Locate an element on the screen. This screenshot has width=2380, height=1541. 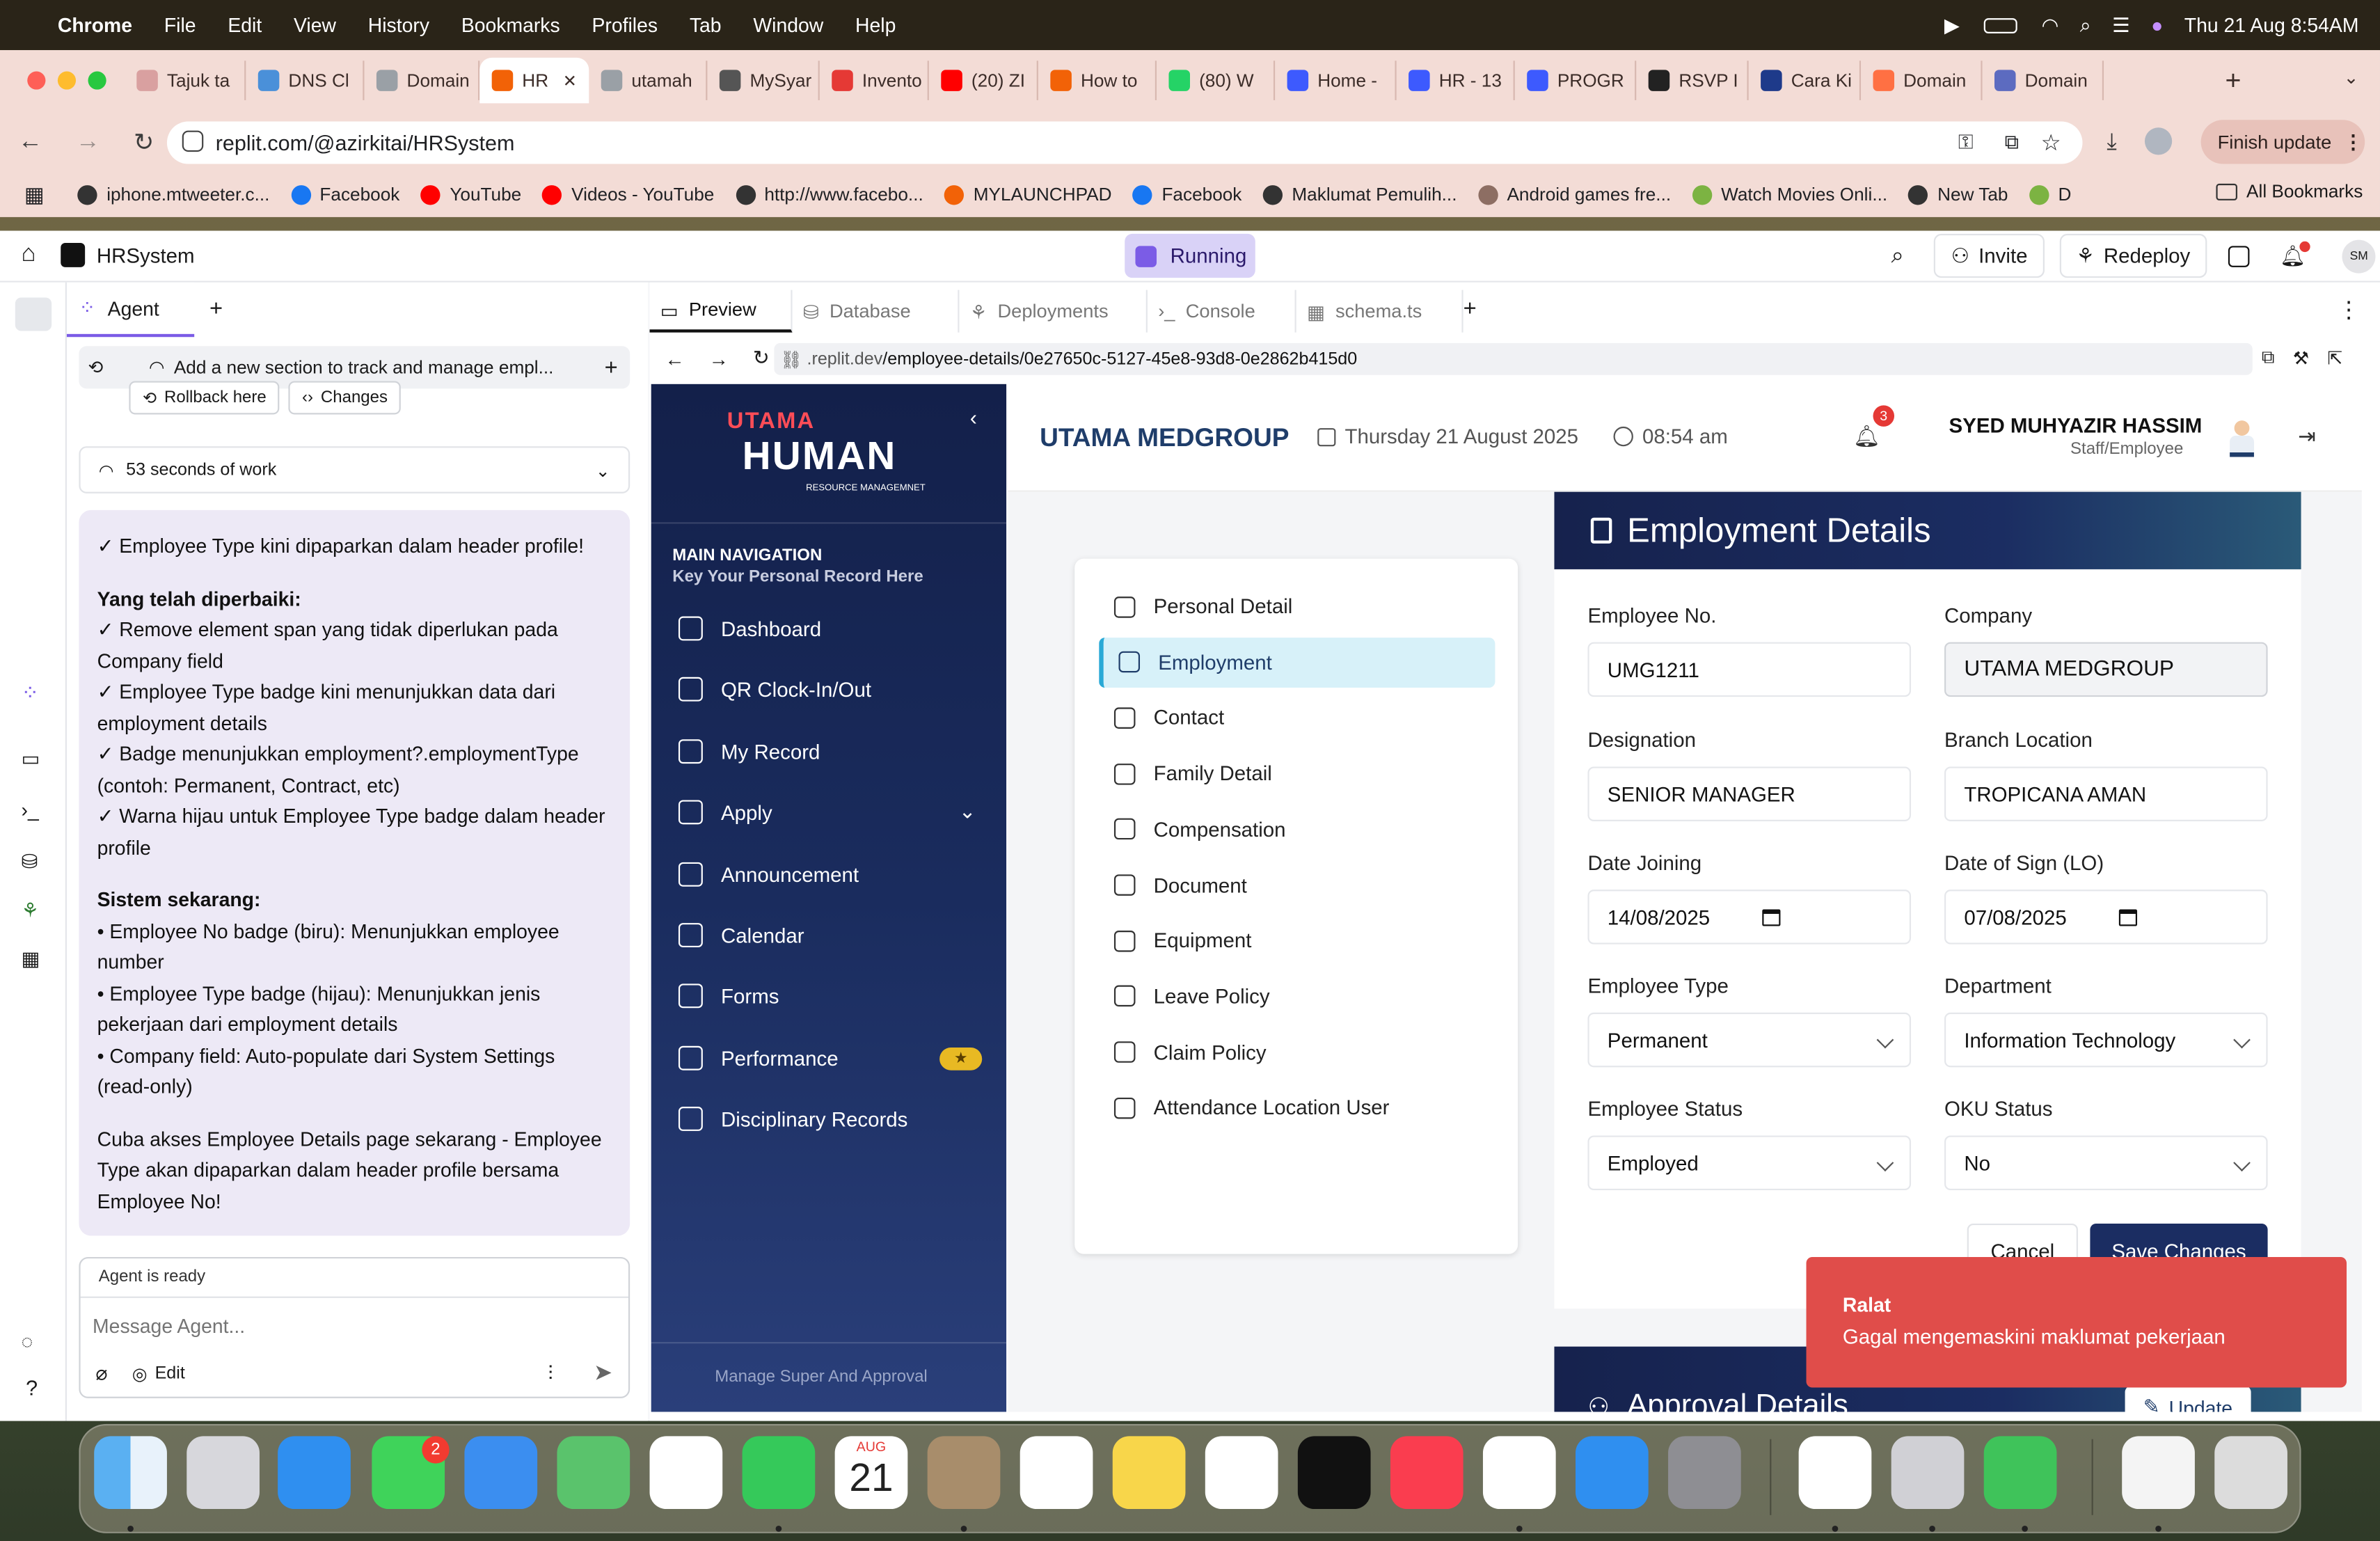
repl-name: HRSystem is located at coordinates (146, 255).